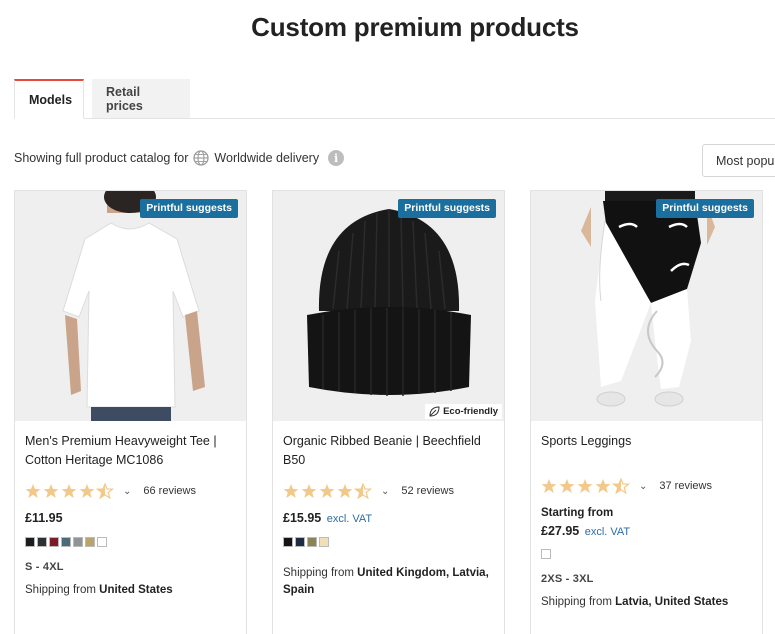  I want to click on price-value: £11.95, so click(44, 518).